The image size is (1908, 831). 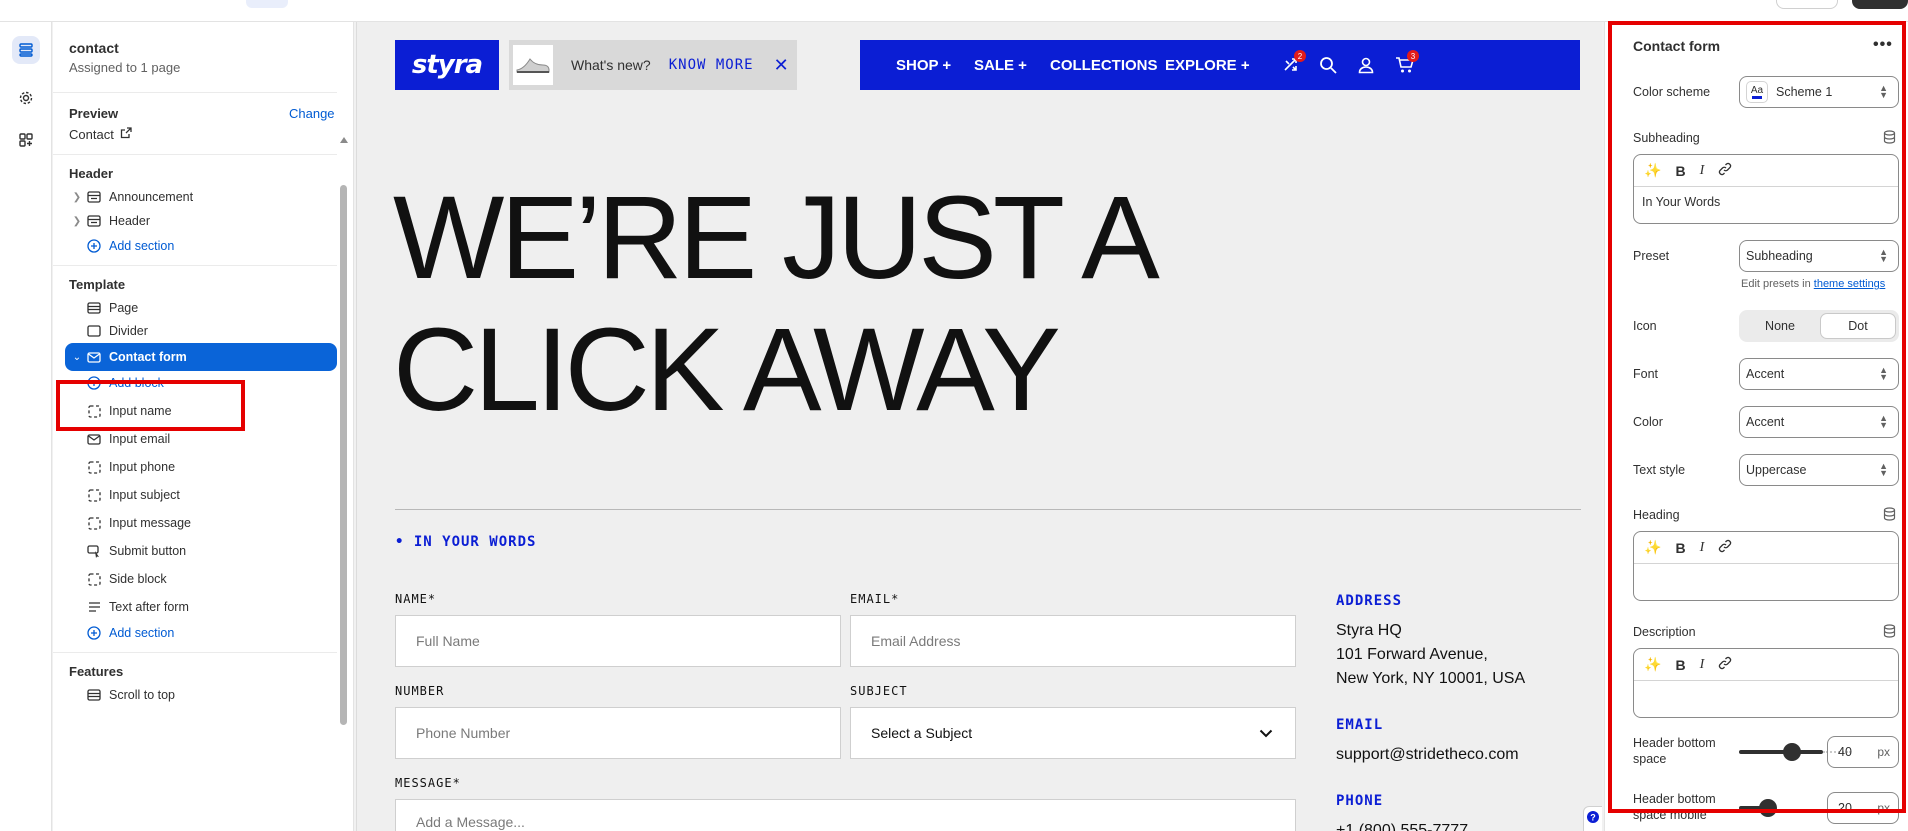 I want to click on support-email: support@stridetheco.com, so click(x=1427, y=755).